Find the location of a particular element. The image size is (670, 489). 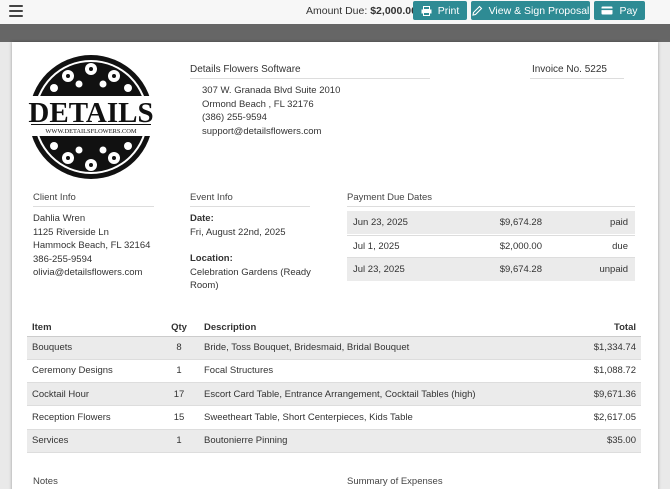

amount-due: Amount Due: $2,000.00 is located at coordinates (361, 11).